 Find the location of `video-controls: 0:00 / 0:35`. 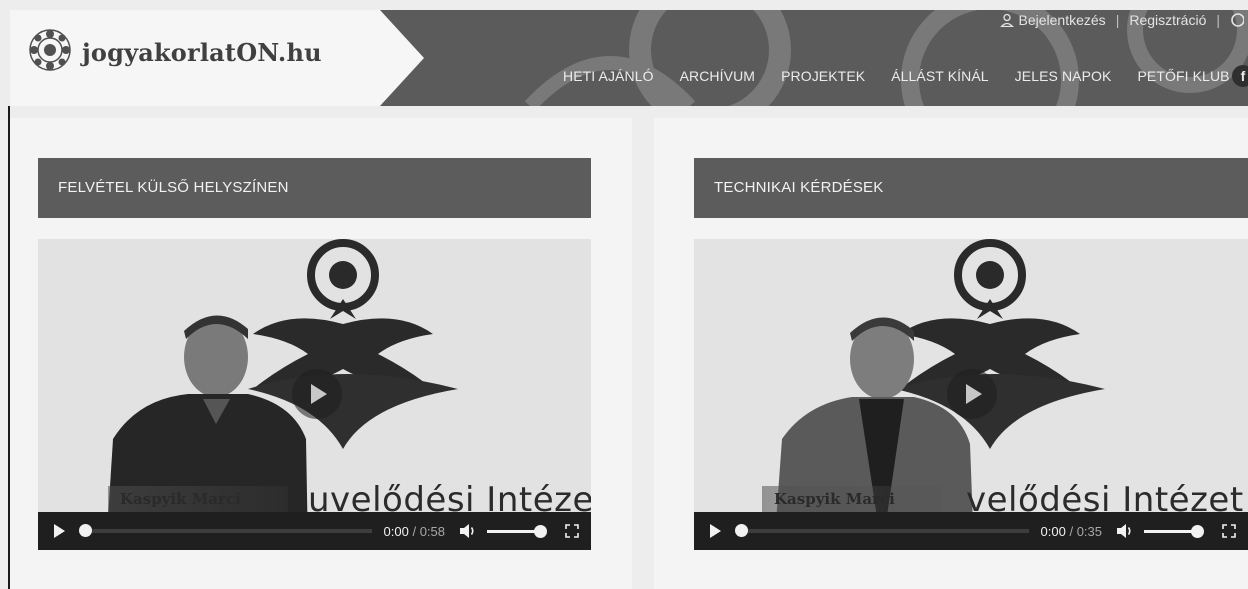

video-controls: 0:00 / 0:35 is located at coordinates (971, 531).